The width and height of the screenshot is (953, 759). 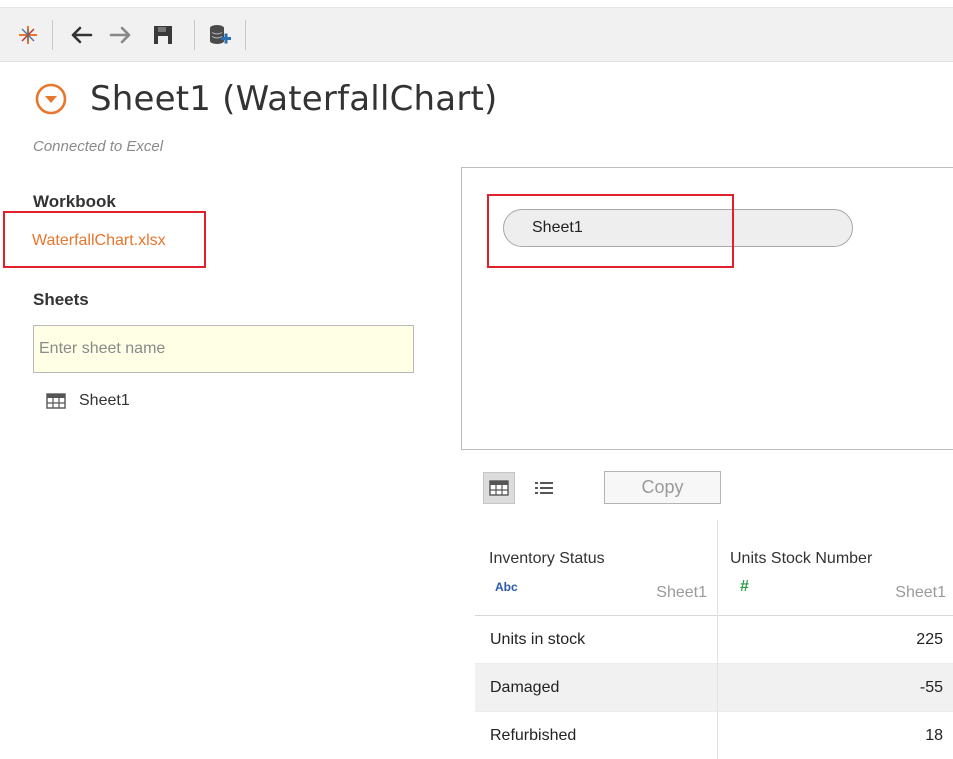 What do you see at coordinates (931, 687) in the screenshot?
I see `cell-units-stock-number: -55` at bounding box center [931, 687].